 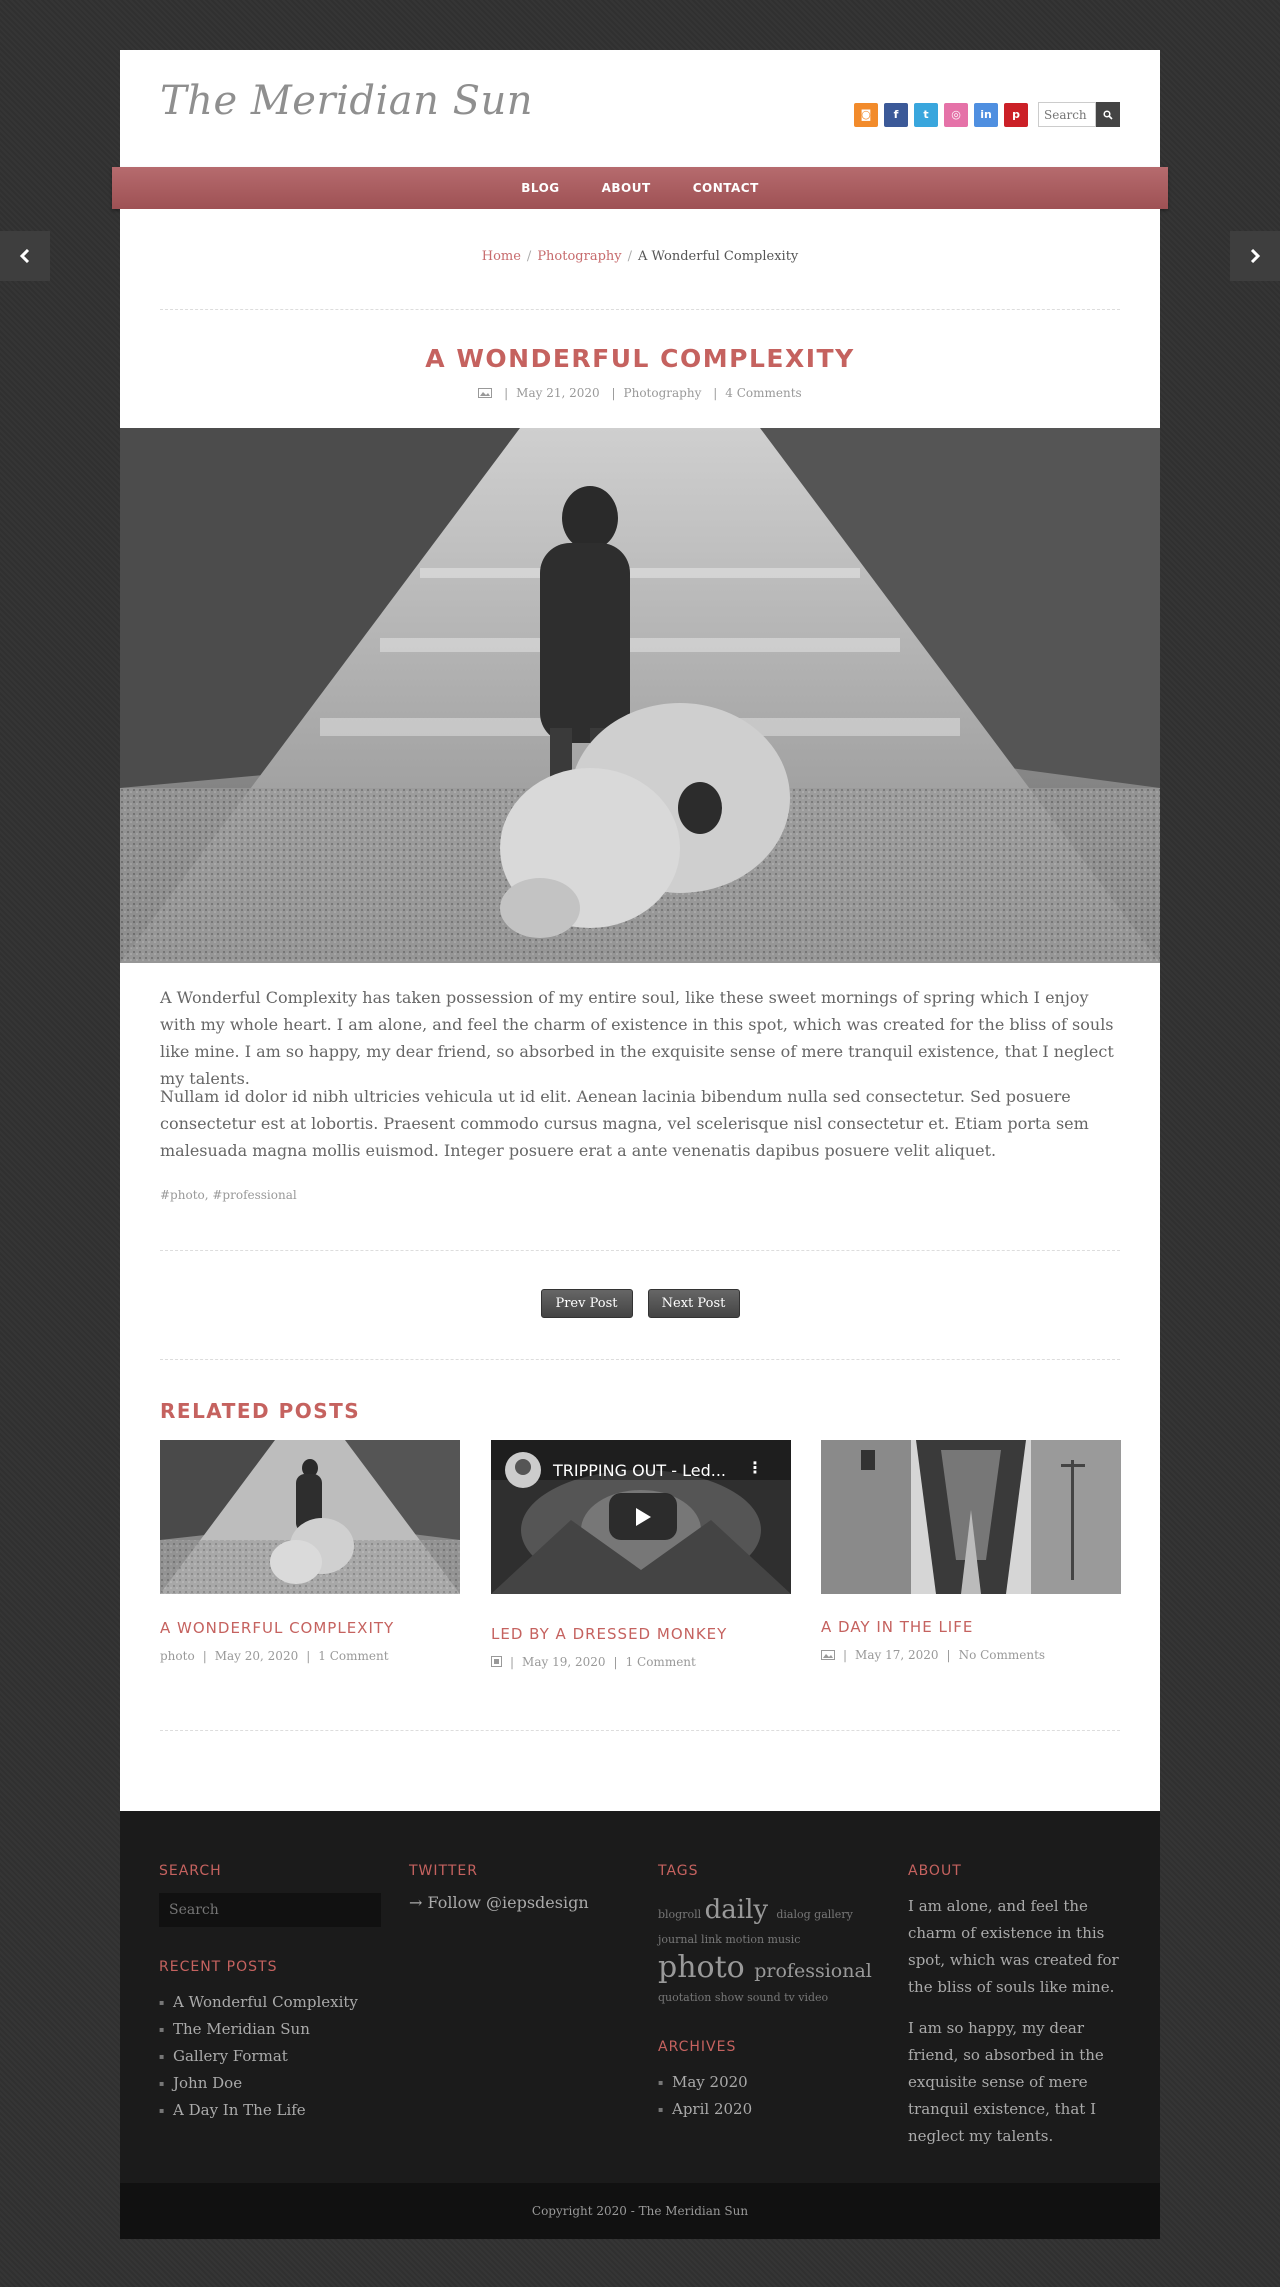 I want to click on related-post-meta: photo | May 20, 2020 | 1 Comment, so click(x=274, y=1656).